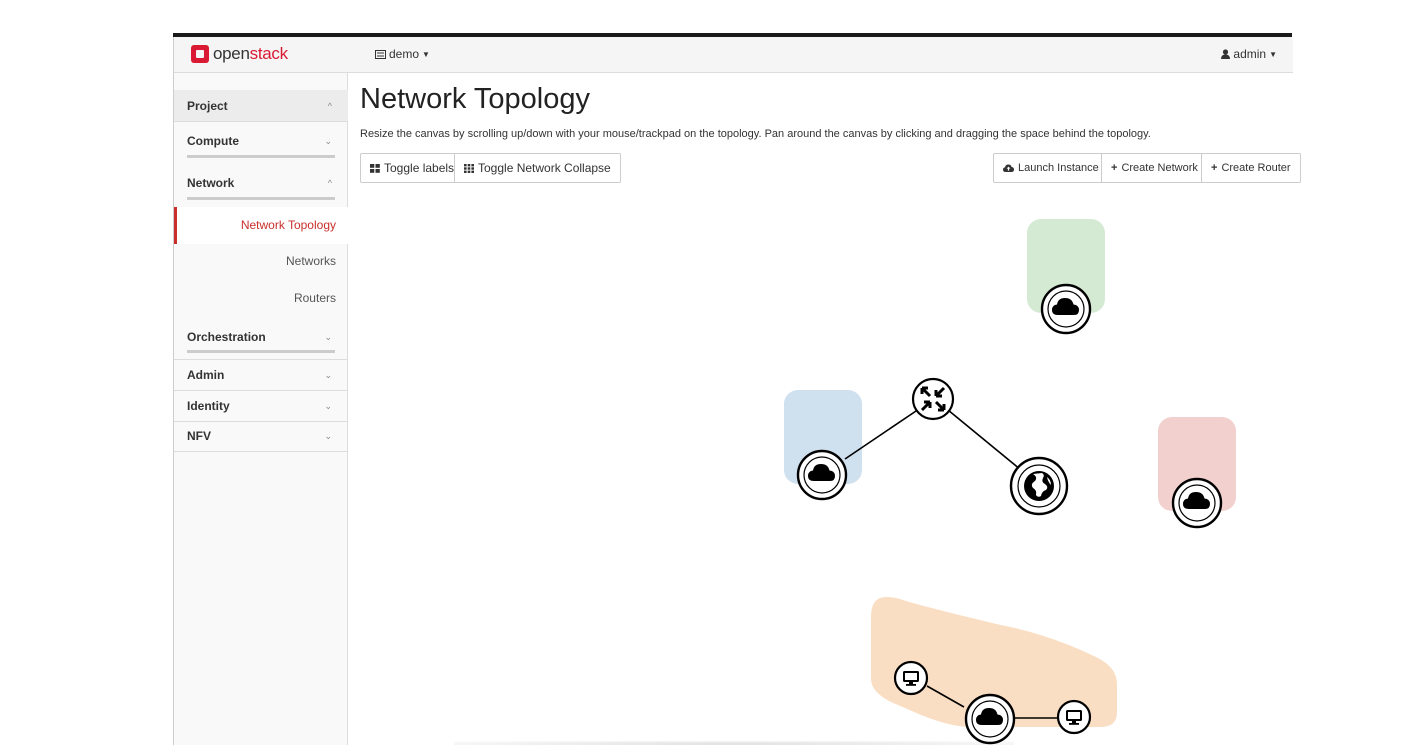 The width and height of the screenshot is (1417, 745). What do you see at coordinates (544, 168) in the screenshot?
I see `button-label: Toggle Network Collapse` at bounding box center [544, 168].